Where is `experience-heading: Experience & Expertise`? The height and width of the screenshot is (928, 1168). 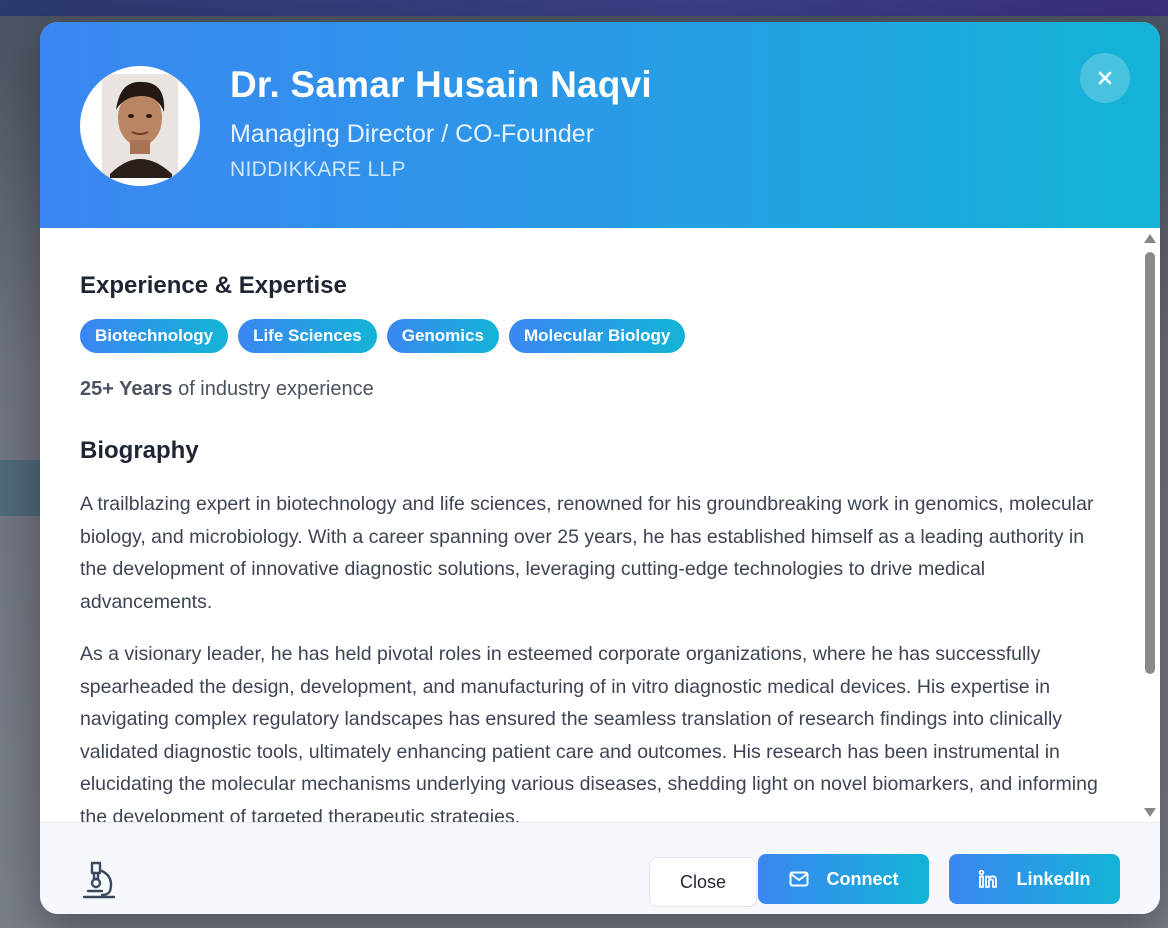 experience-heading: Experience & Expertise is located at coordinates (213, 285).